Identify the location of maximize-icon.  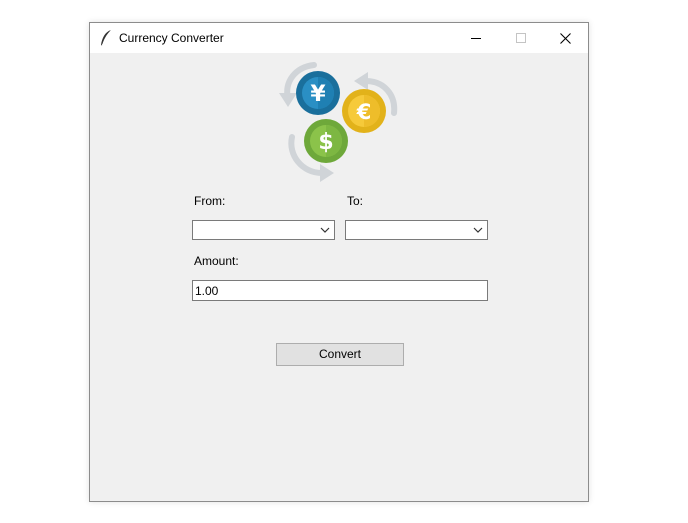
(520, 38).